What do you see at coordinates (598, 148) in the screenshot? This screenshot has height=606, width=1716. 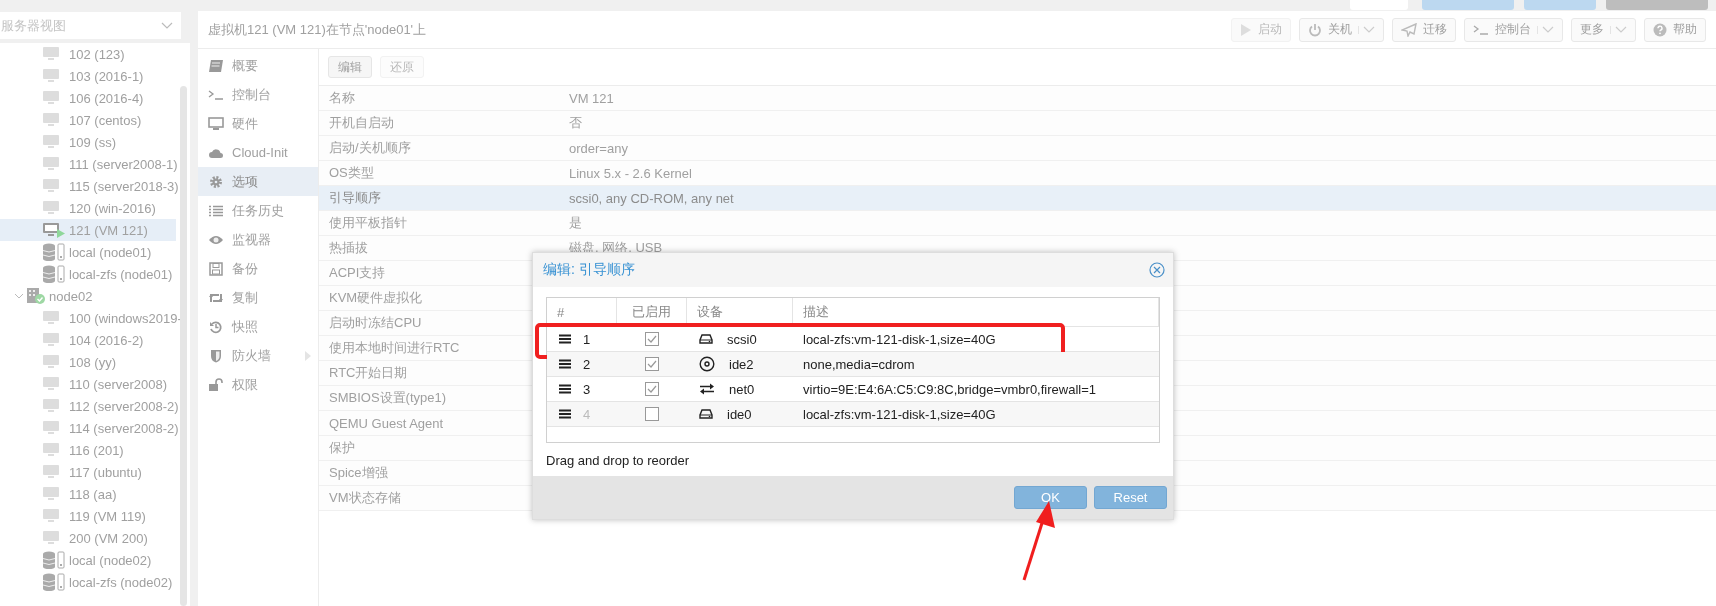 I see `property-value: order=any` at bounding box center [598, 148].